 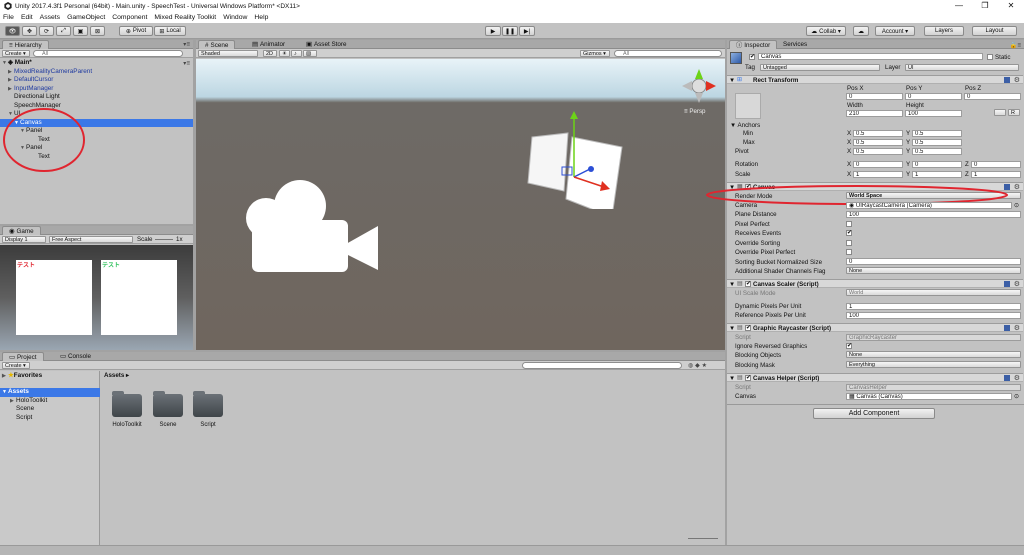 What do you see at coordinates (108, 53) in the screenshot?
I see `hierarchy-search-input: All` at bounding box center [108, 53].